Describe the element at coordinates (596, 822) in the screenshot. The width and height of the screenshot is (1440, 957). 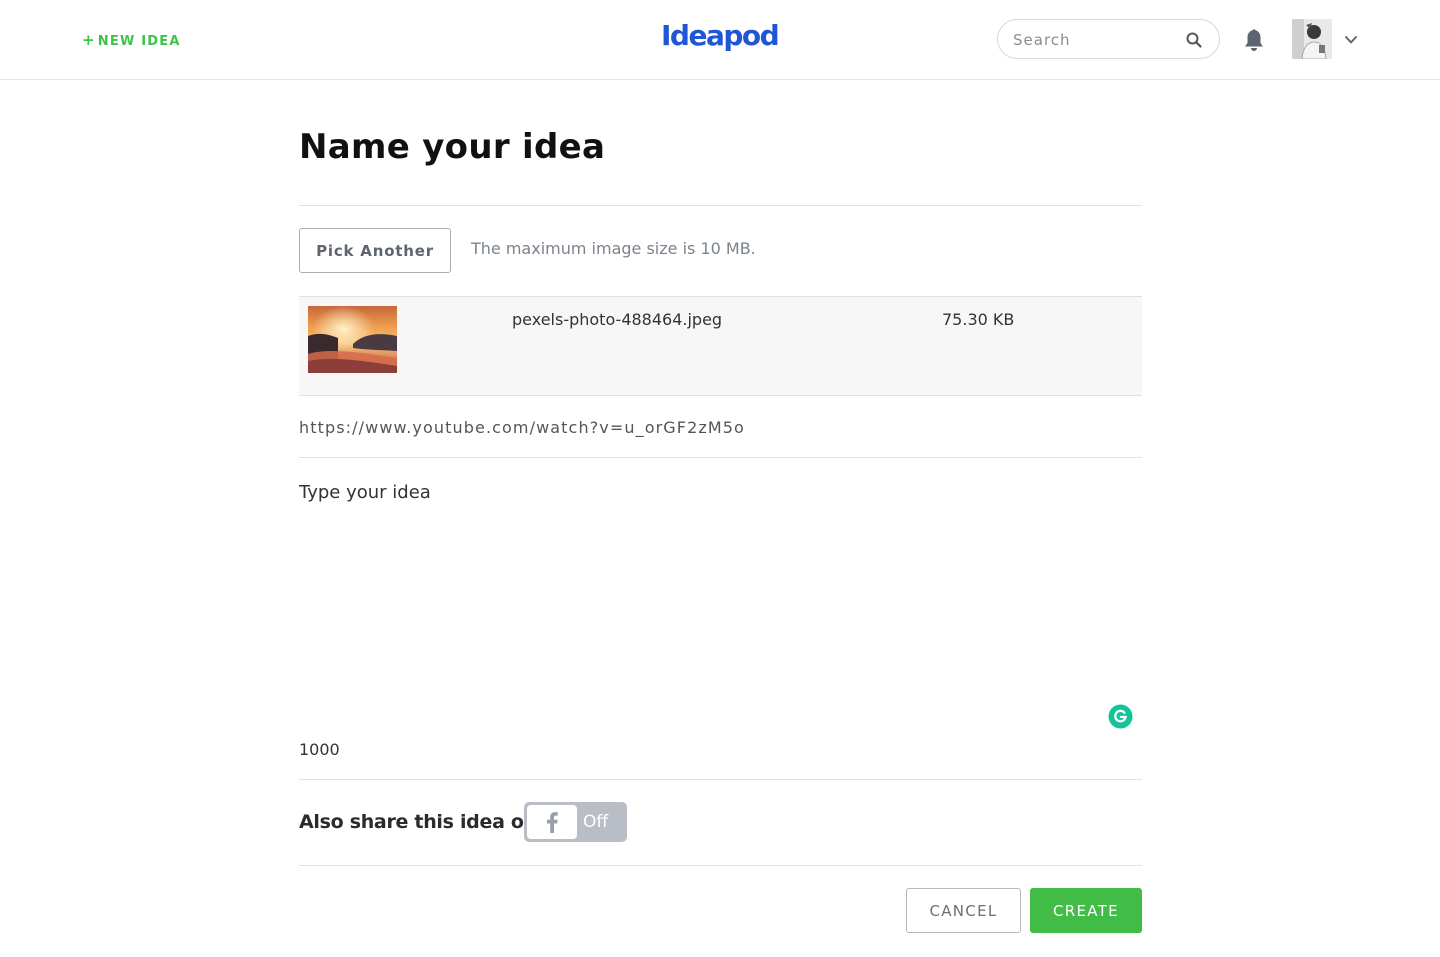
I see `toggle-state-label: Off` at that location.